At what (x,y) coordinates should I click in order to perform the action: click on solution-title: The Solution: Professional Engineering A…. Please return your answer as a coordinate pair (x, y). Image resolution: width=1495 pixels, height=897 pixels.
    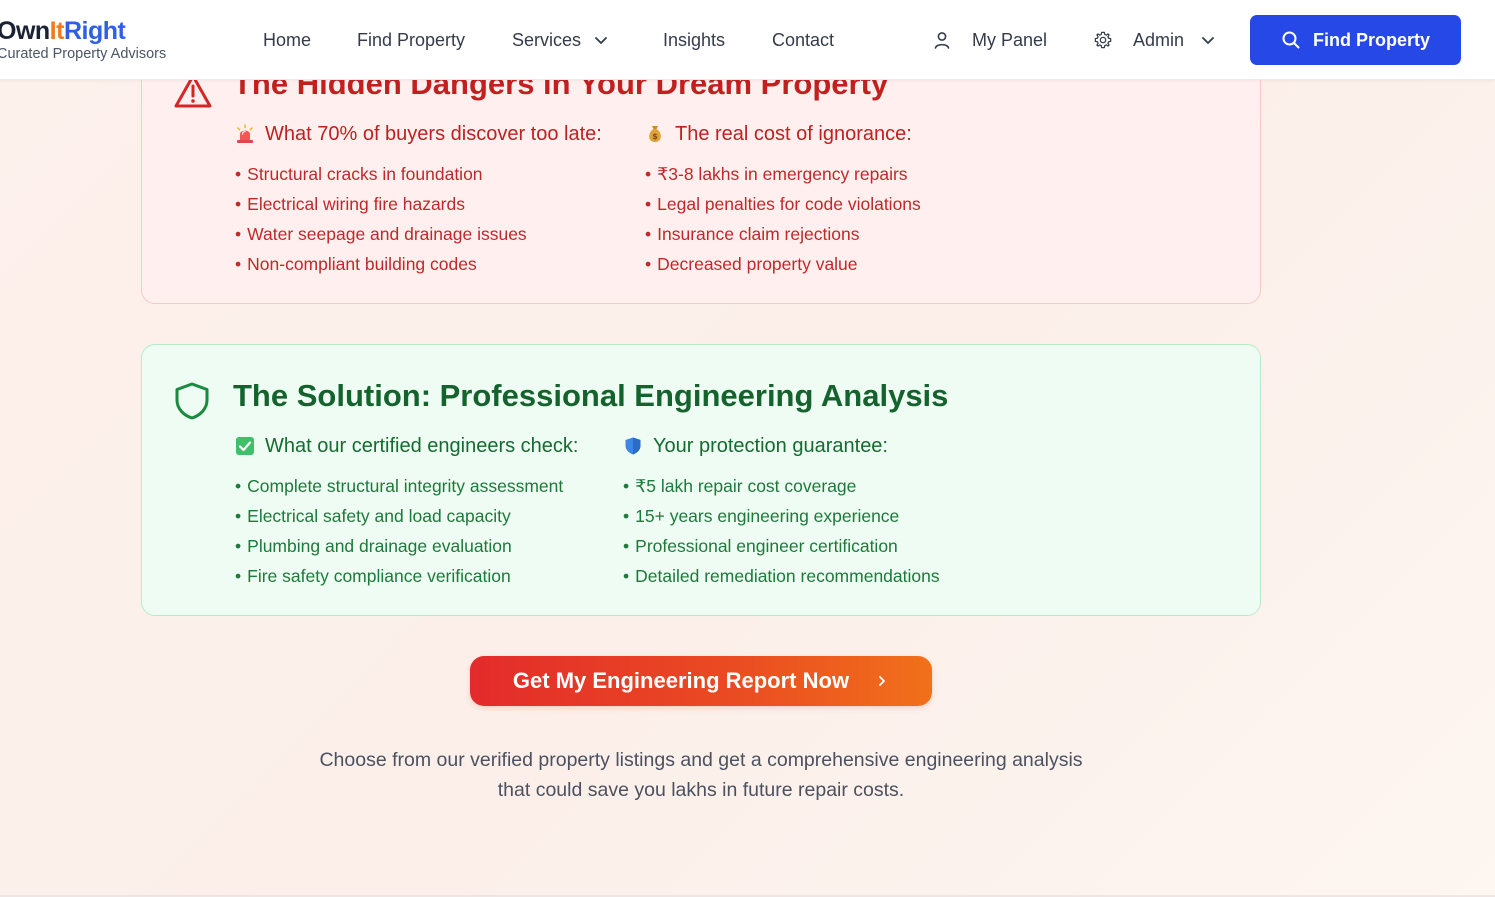
    Looking at the image, I should click on (591, 395).